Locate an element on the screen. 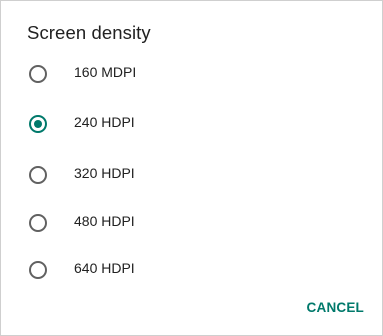  option-160-mdpi: 160 MDPI is located at coordinates (191, 75).